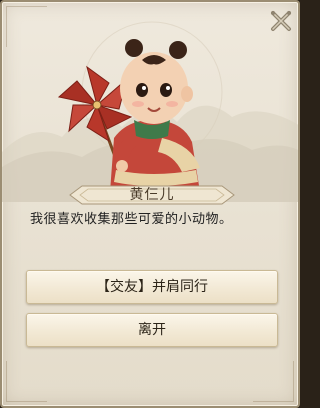 The width and height of the screenshot is (320, 408). I want to click on close-button, so click(281, 21).